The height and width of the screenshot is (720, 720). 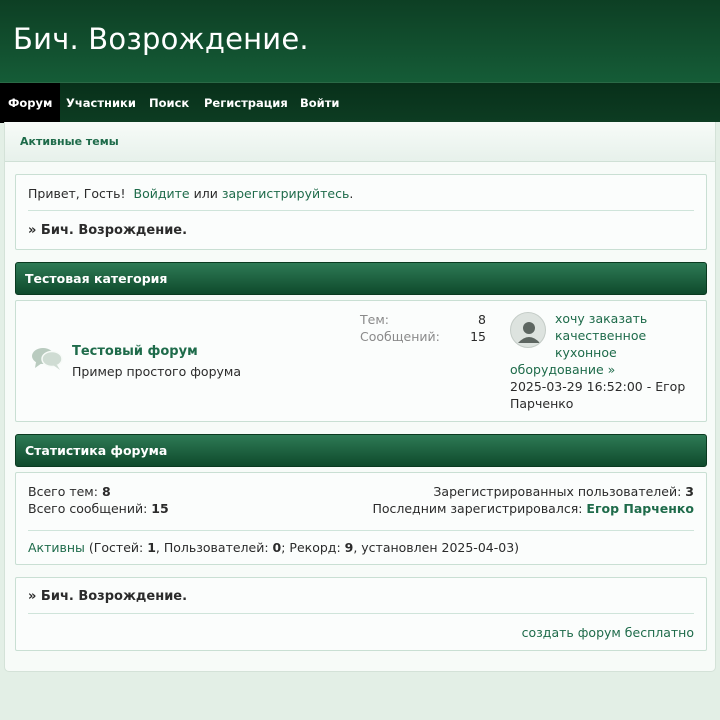 What do you see at coordinates (360, 41) in the screenshot?
I see `site-header: Бич. Возрождение.` at bounding box center [360, 41].